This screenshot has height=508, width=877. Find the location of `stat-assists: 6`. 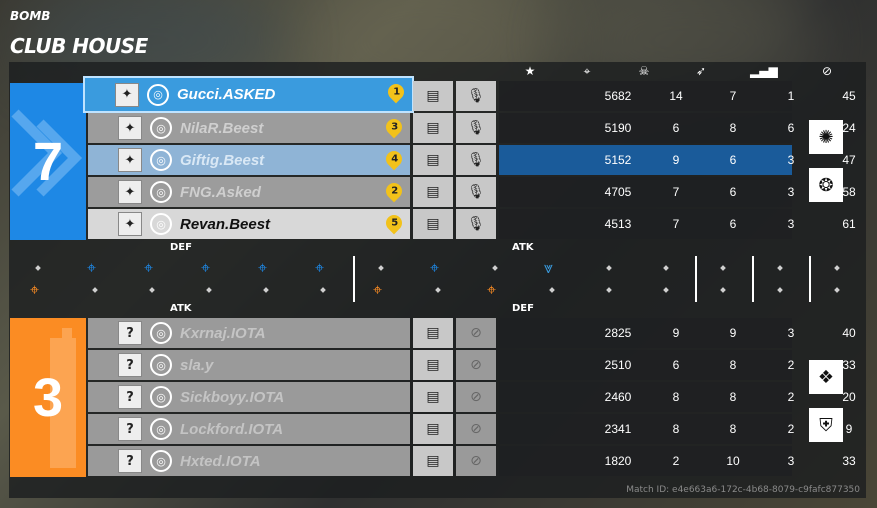

stat-assists: 6 is located at coordinates (791, 128).